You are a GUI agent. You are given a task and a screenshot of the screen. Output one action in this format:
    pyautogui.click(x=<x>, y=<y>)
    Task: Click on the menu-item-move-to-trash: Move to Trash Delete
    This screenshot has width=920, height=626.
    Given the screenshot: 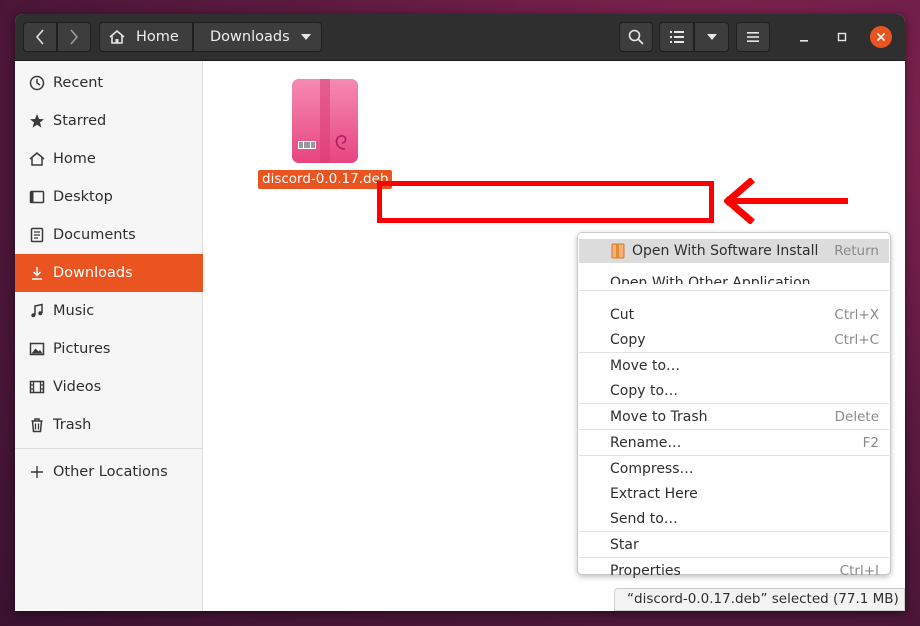 What is the action you would take?
    pyautogui.click(x=734, y=417)
    